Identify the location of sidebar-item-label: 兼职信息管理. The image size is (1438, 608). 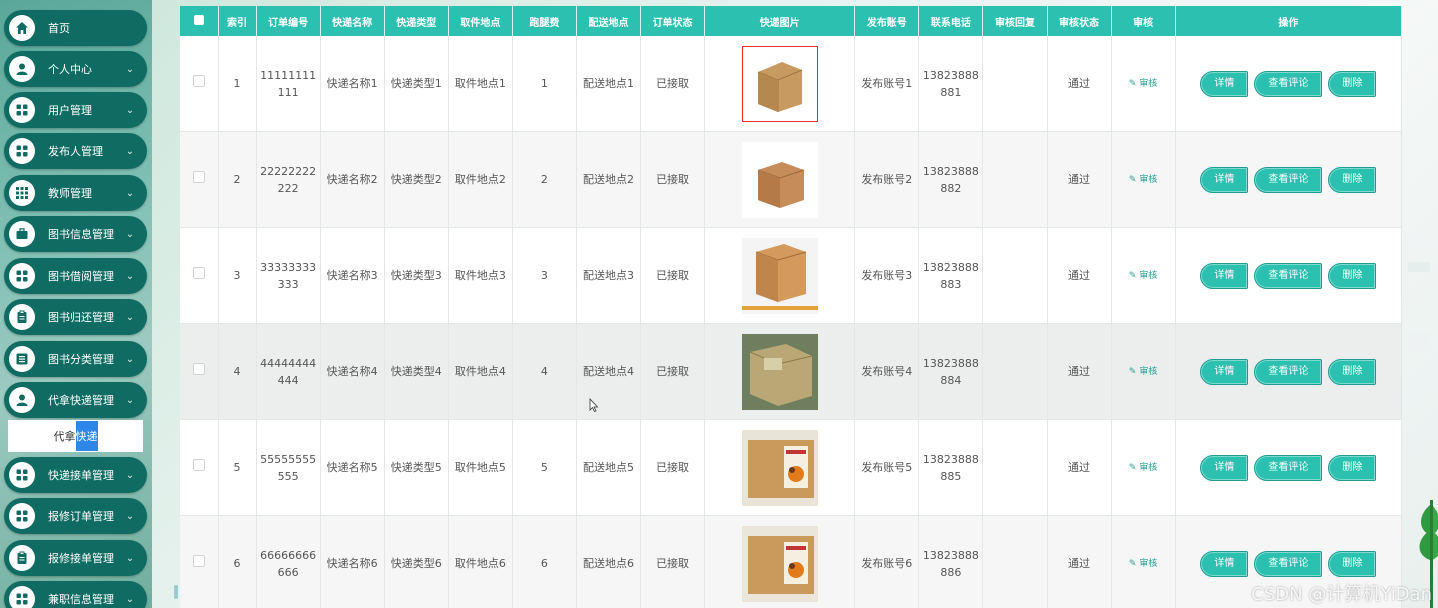
(81, 599).